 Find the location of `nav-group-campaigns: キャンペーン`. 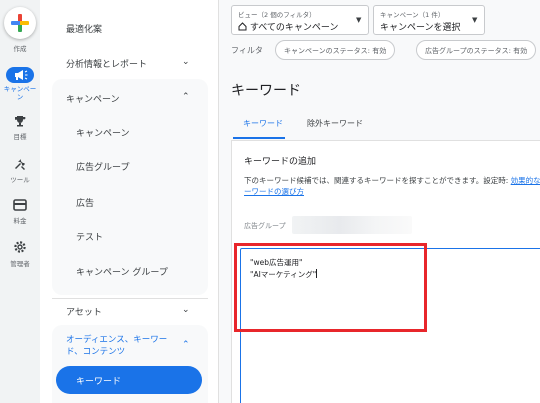

nav-group-campaigns: キャンペーン is located at coordinates (93, 98).